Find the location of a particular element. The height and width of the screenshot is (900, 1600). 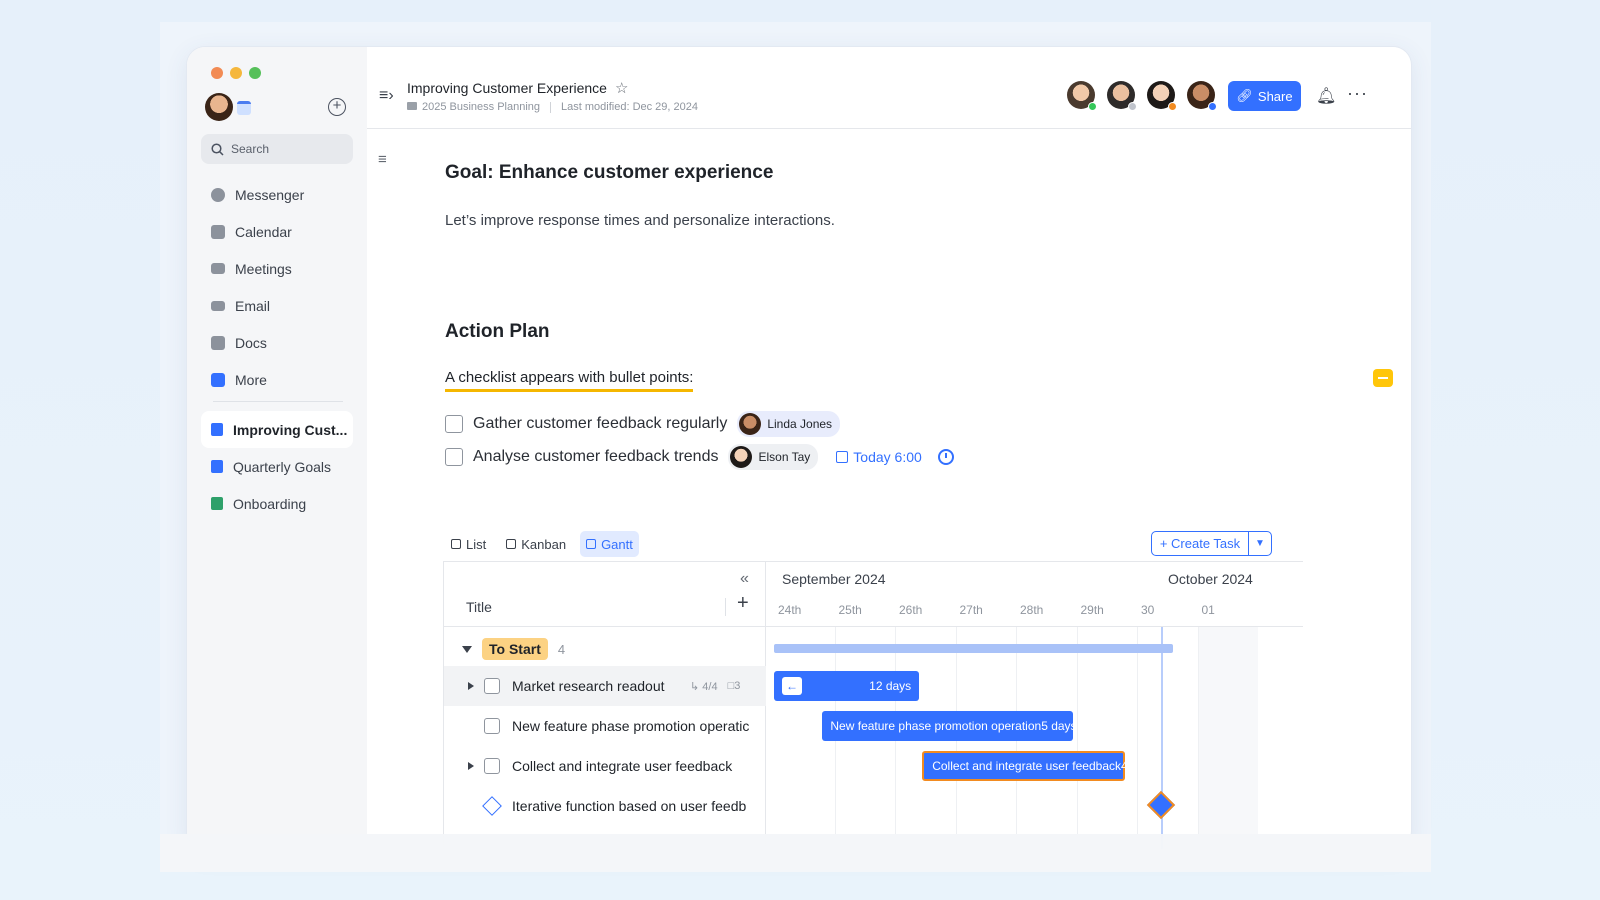

create-task-button: + Create Task ▼ is located at coordinates (1211, 543).